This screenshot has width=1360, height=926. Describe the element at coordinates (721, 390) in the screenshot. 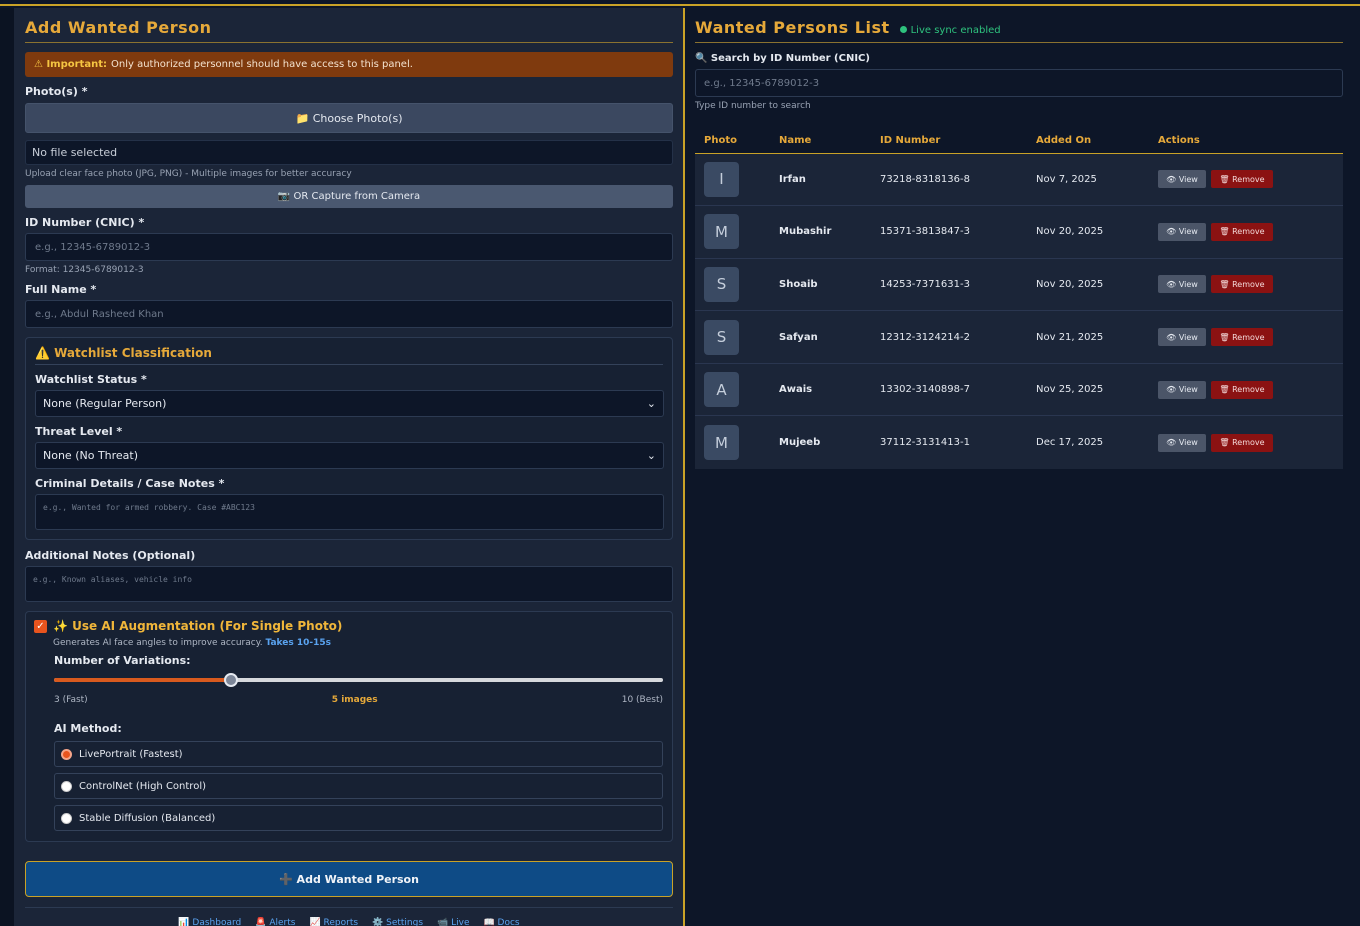

I see `avatar: A` at that location.